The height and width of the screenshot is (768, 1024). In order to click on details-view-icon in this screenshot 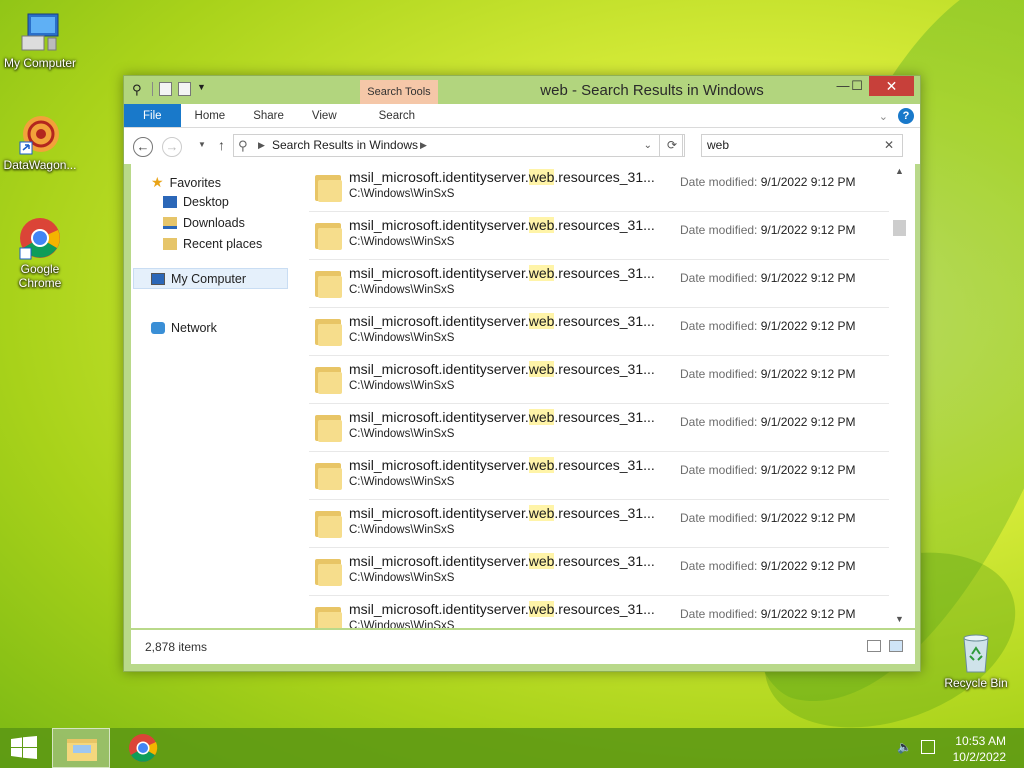, I will do `click(874, 646)`.